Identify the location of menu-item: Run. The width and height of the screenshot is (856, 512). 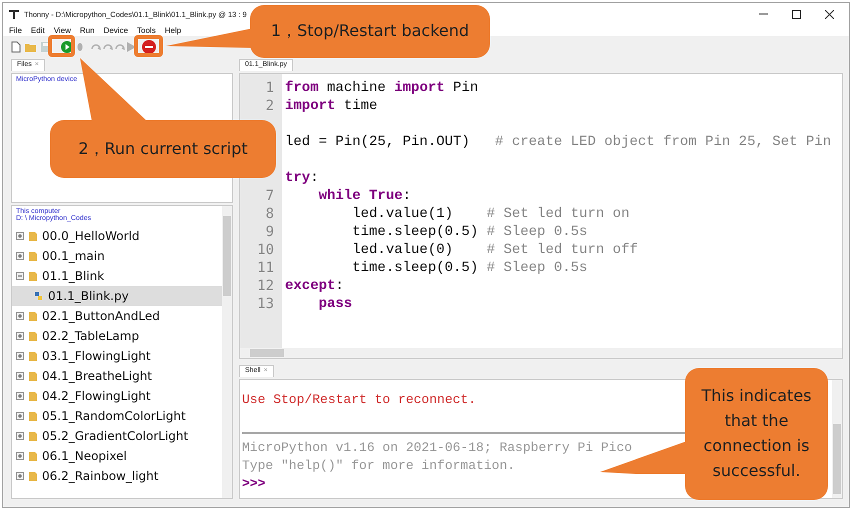
(87, 30).